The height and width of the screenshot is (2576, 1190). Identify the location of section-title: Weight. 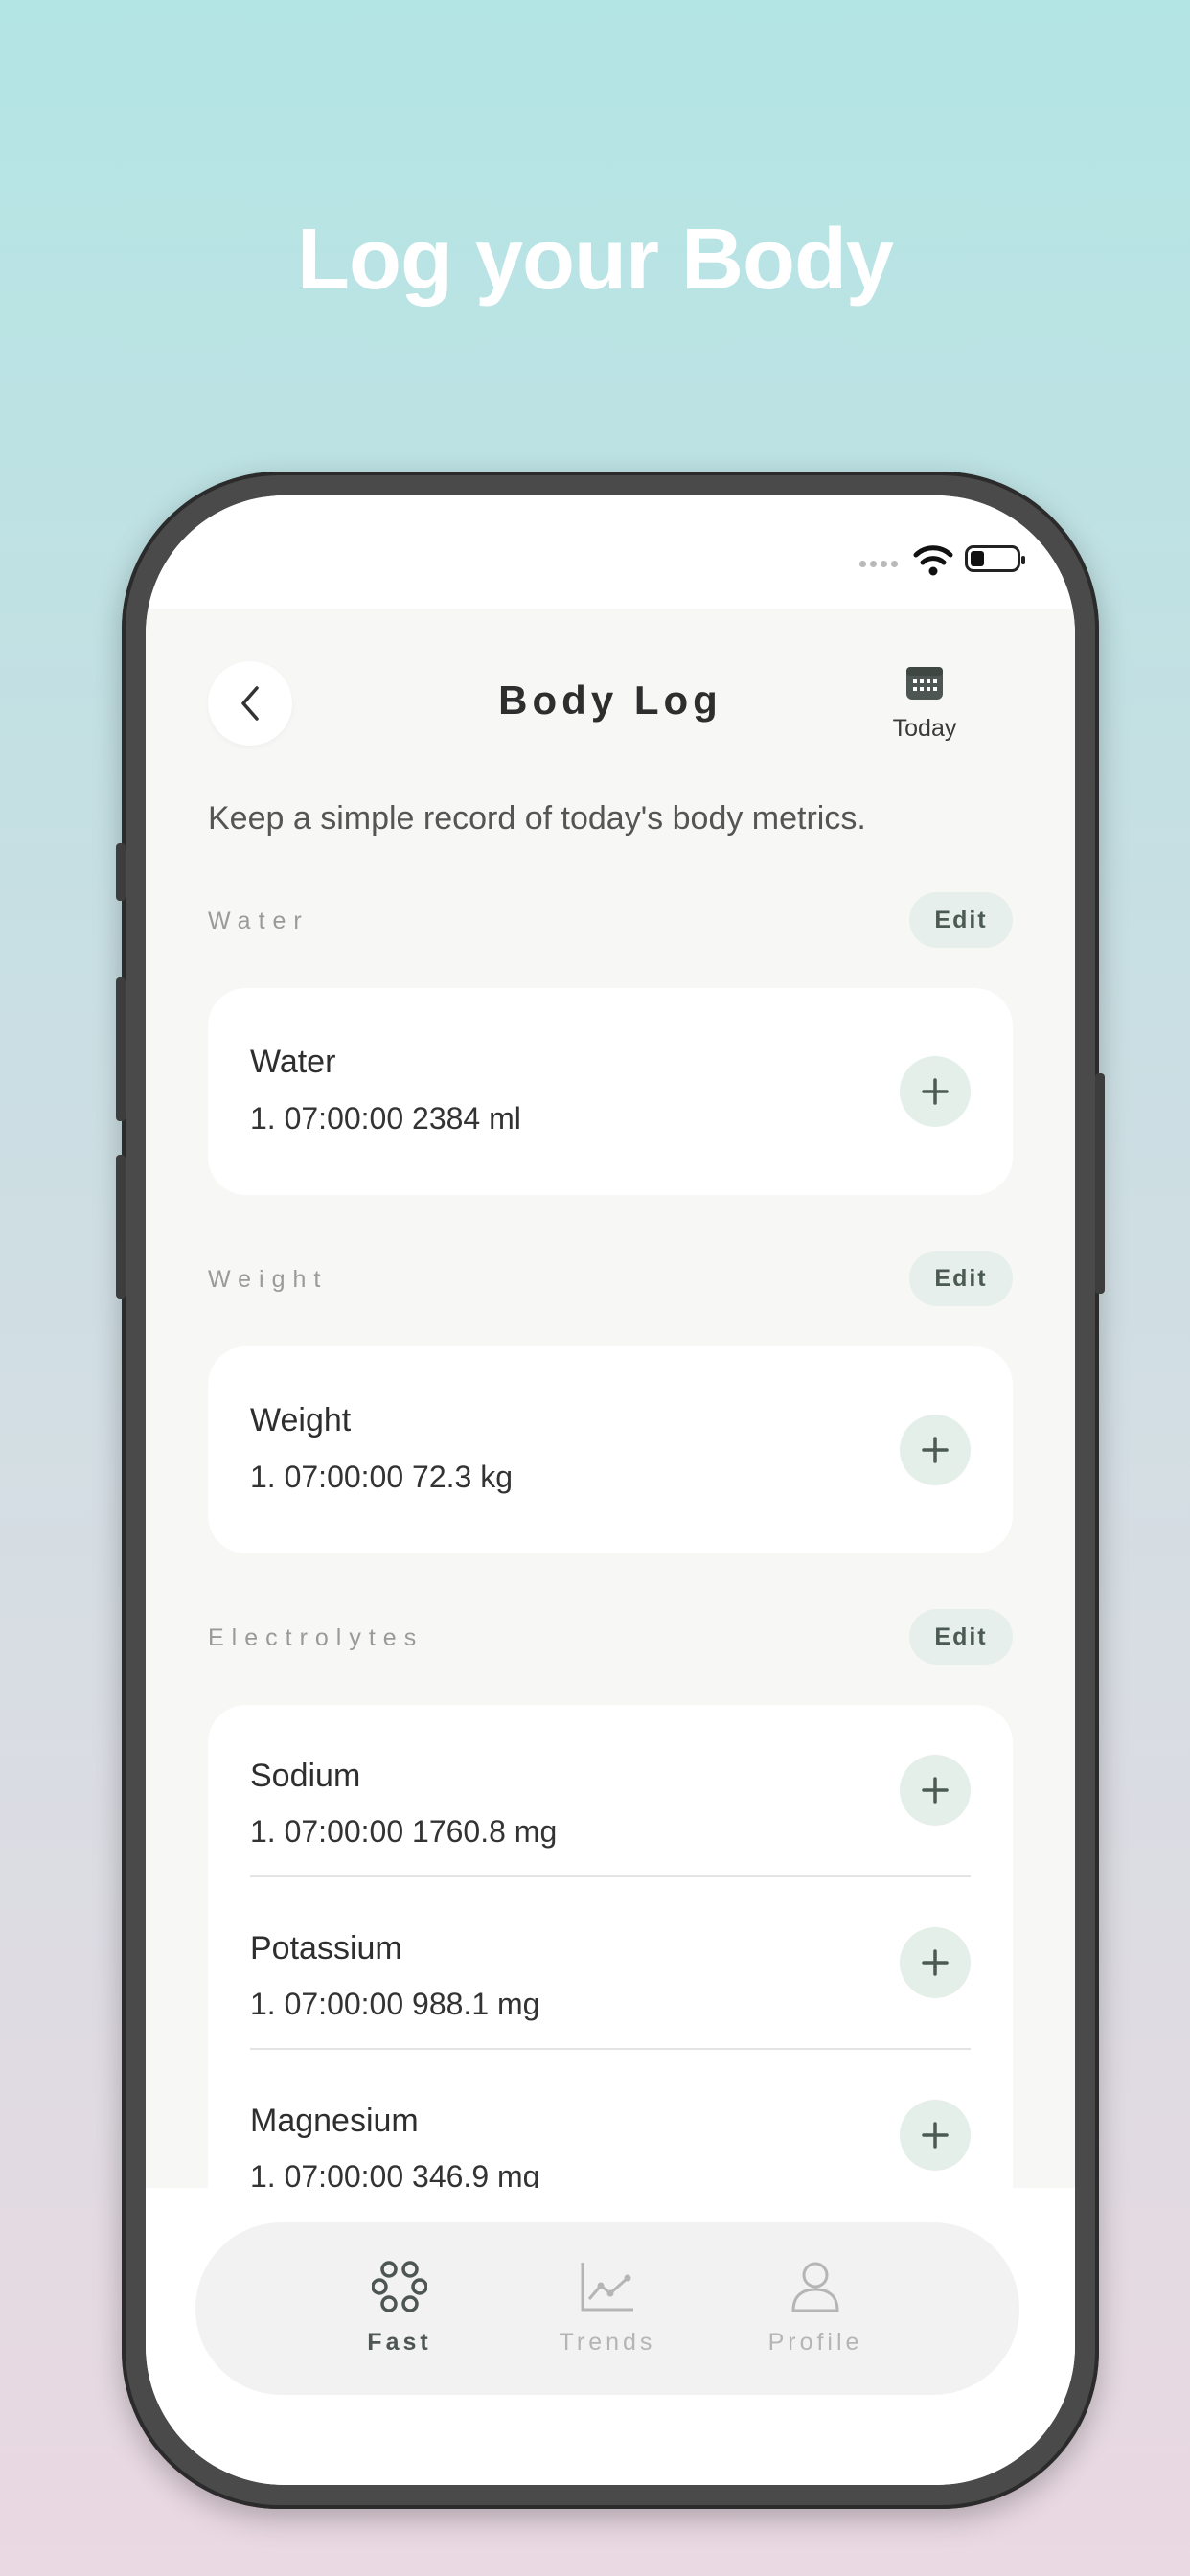
(269, 1279).